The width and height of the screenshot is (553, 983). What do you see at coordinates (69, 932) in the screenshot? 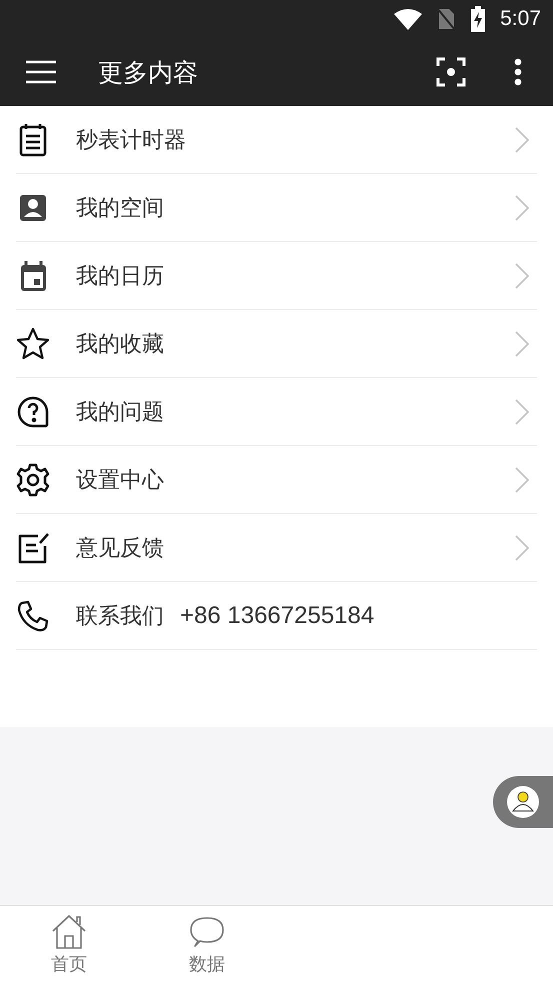
I see `home-icon` at bounding box center [69, 932].